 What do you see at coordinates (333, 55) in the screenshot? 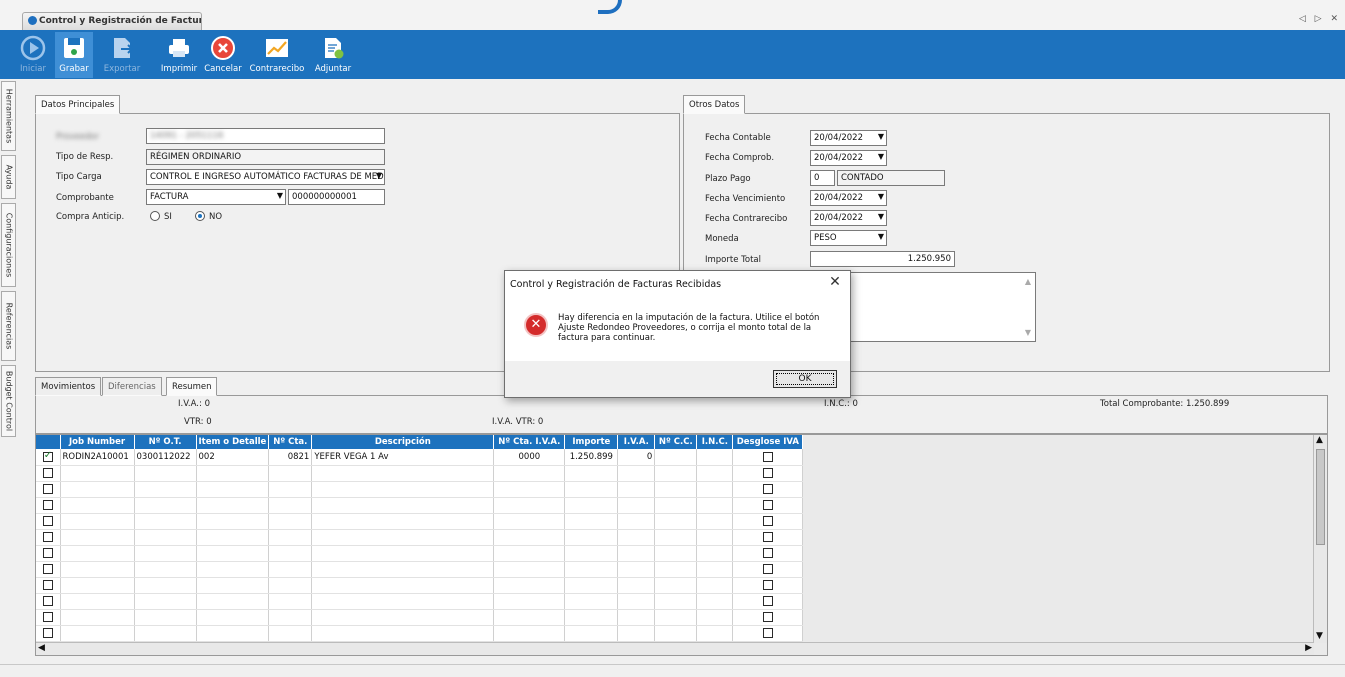
I see `adjuntar-button: Adjuntar` at bounding box center [333, 55].